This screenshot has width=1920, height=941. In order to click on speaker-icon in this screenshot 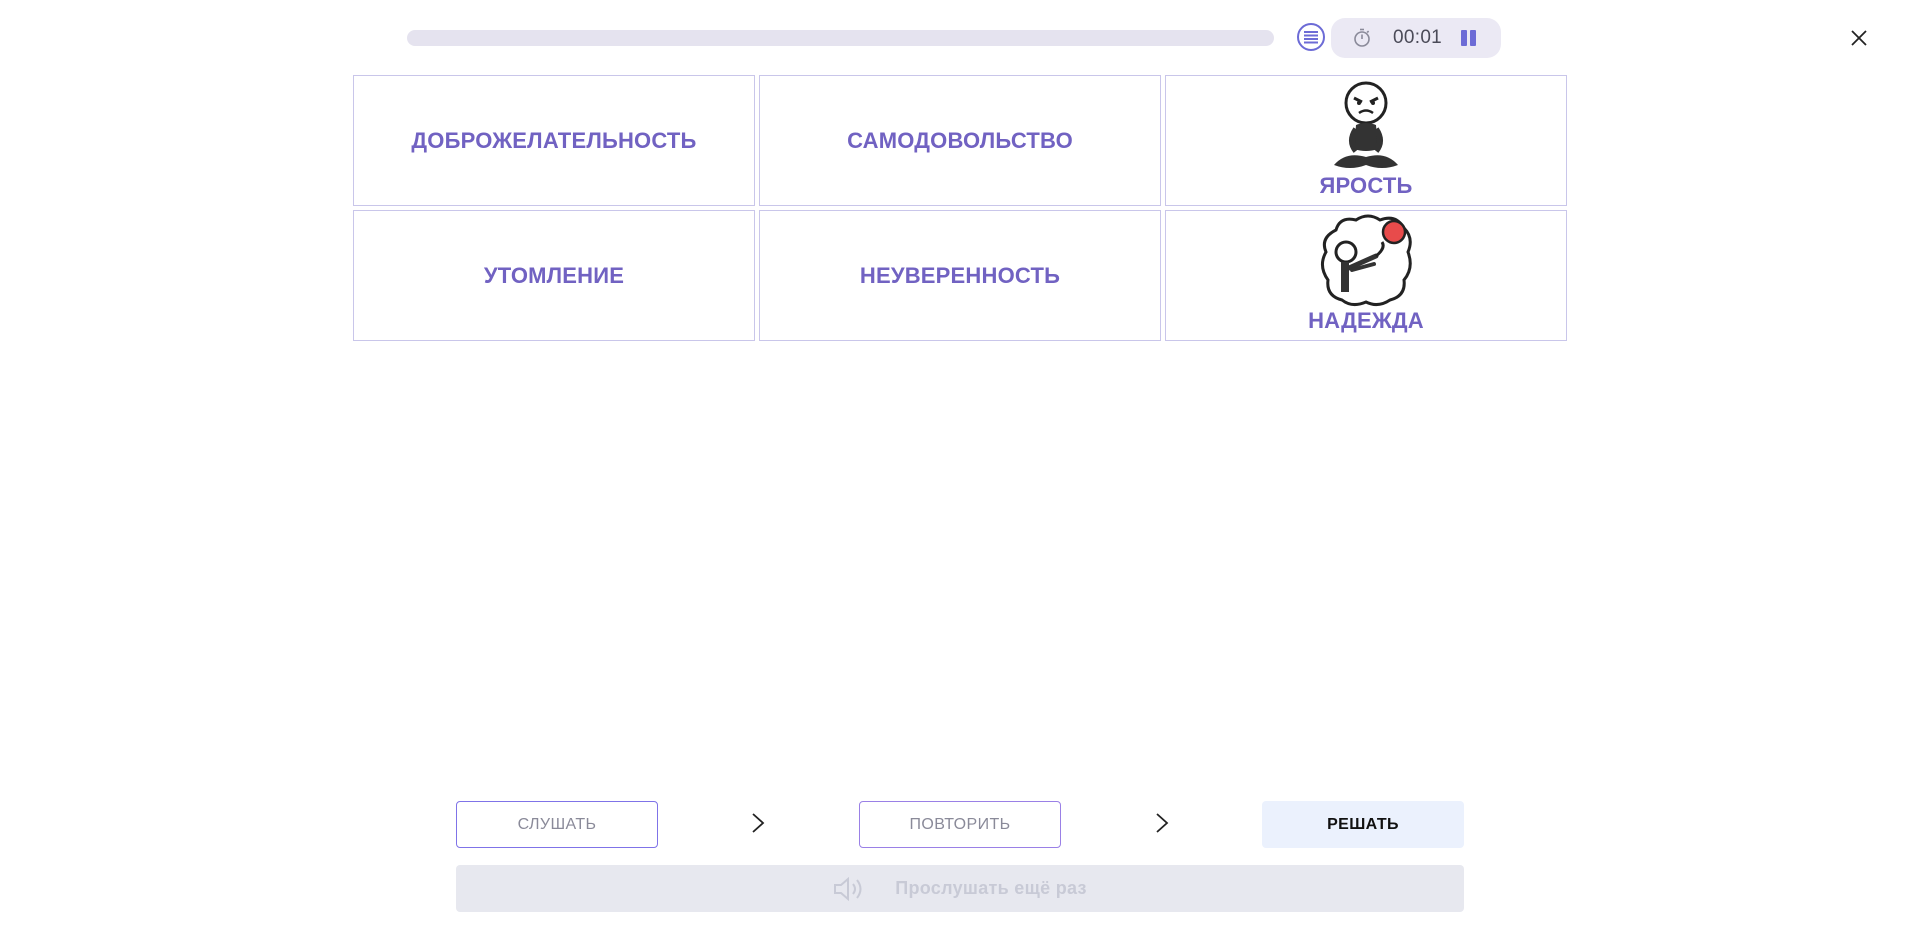, I will do `click(849, 888)`.